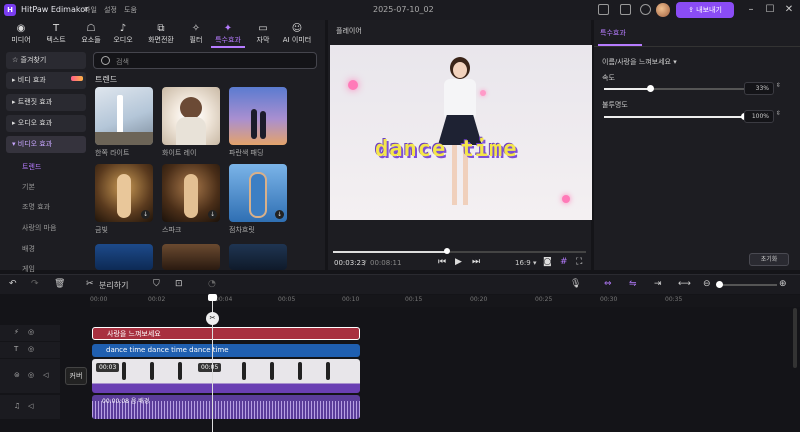 This screenshot has width=800, height=432. Describe the element at coordinates (770, 10) in the screenshot. I see `maximize-icon: ☐` at that location.